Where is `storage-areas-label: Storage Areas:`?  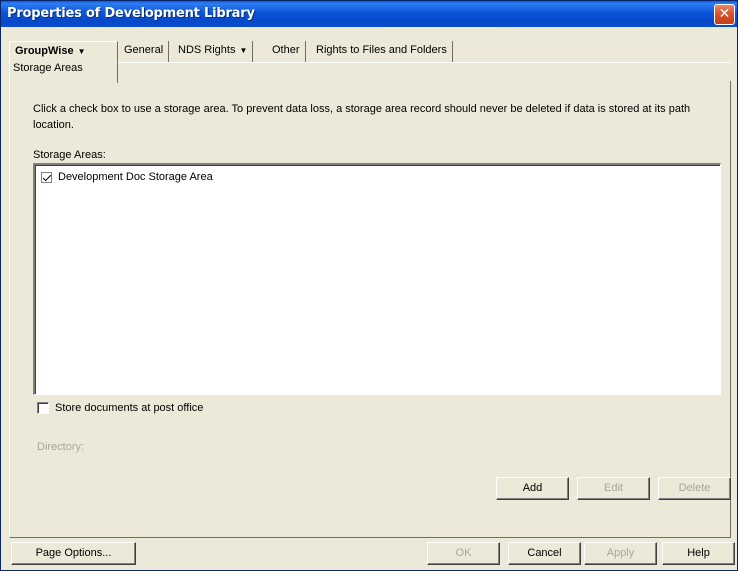 storage-areas-label: Storage Areas: is located at coordinates (69, 155).